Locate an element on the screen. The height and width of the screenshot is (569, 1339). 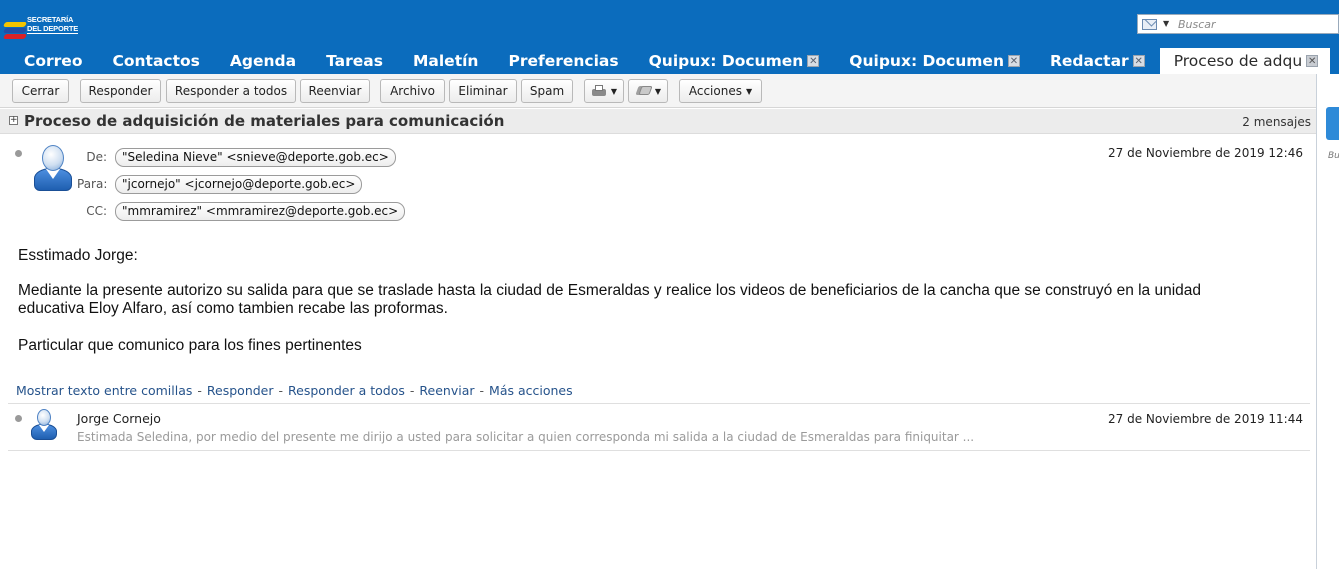
spam-button: Spam is located at coordinates (547, 91).